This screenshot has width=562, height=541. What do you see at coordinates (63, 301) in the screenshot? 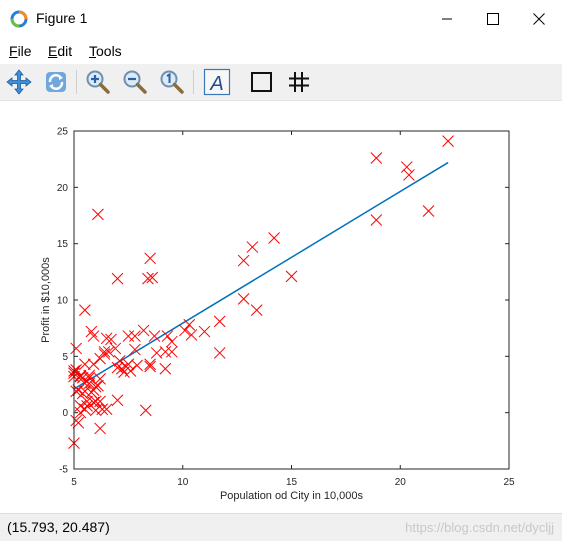
I see `y-tick-label: 10` at bounding box center [63, 301].